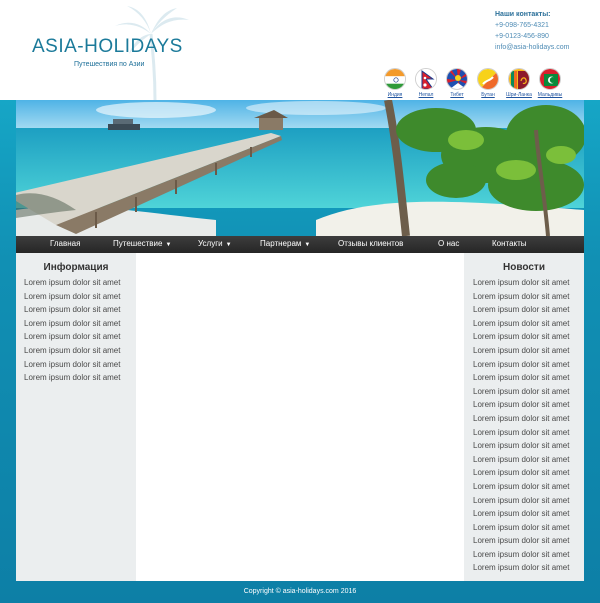 This screenshot has height=603, width=600. What do you see at coordinates (550, 79) in the screenshot?
I see `maldives-flag-icon` at bounding box center [550, 79].